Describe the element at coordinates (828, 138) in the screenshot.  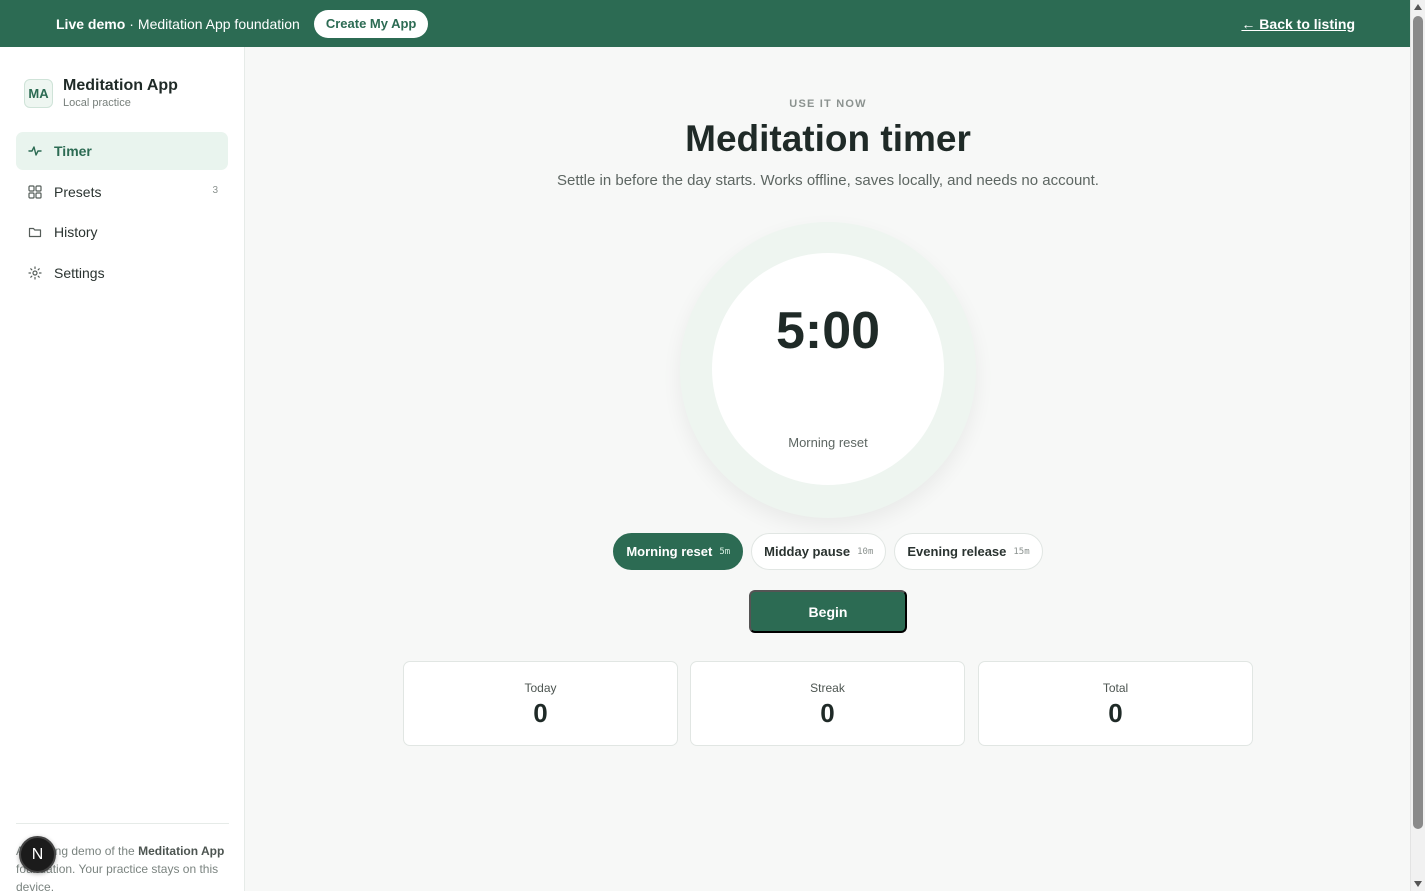
I see `page-title: Meditation timer` at that location.